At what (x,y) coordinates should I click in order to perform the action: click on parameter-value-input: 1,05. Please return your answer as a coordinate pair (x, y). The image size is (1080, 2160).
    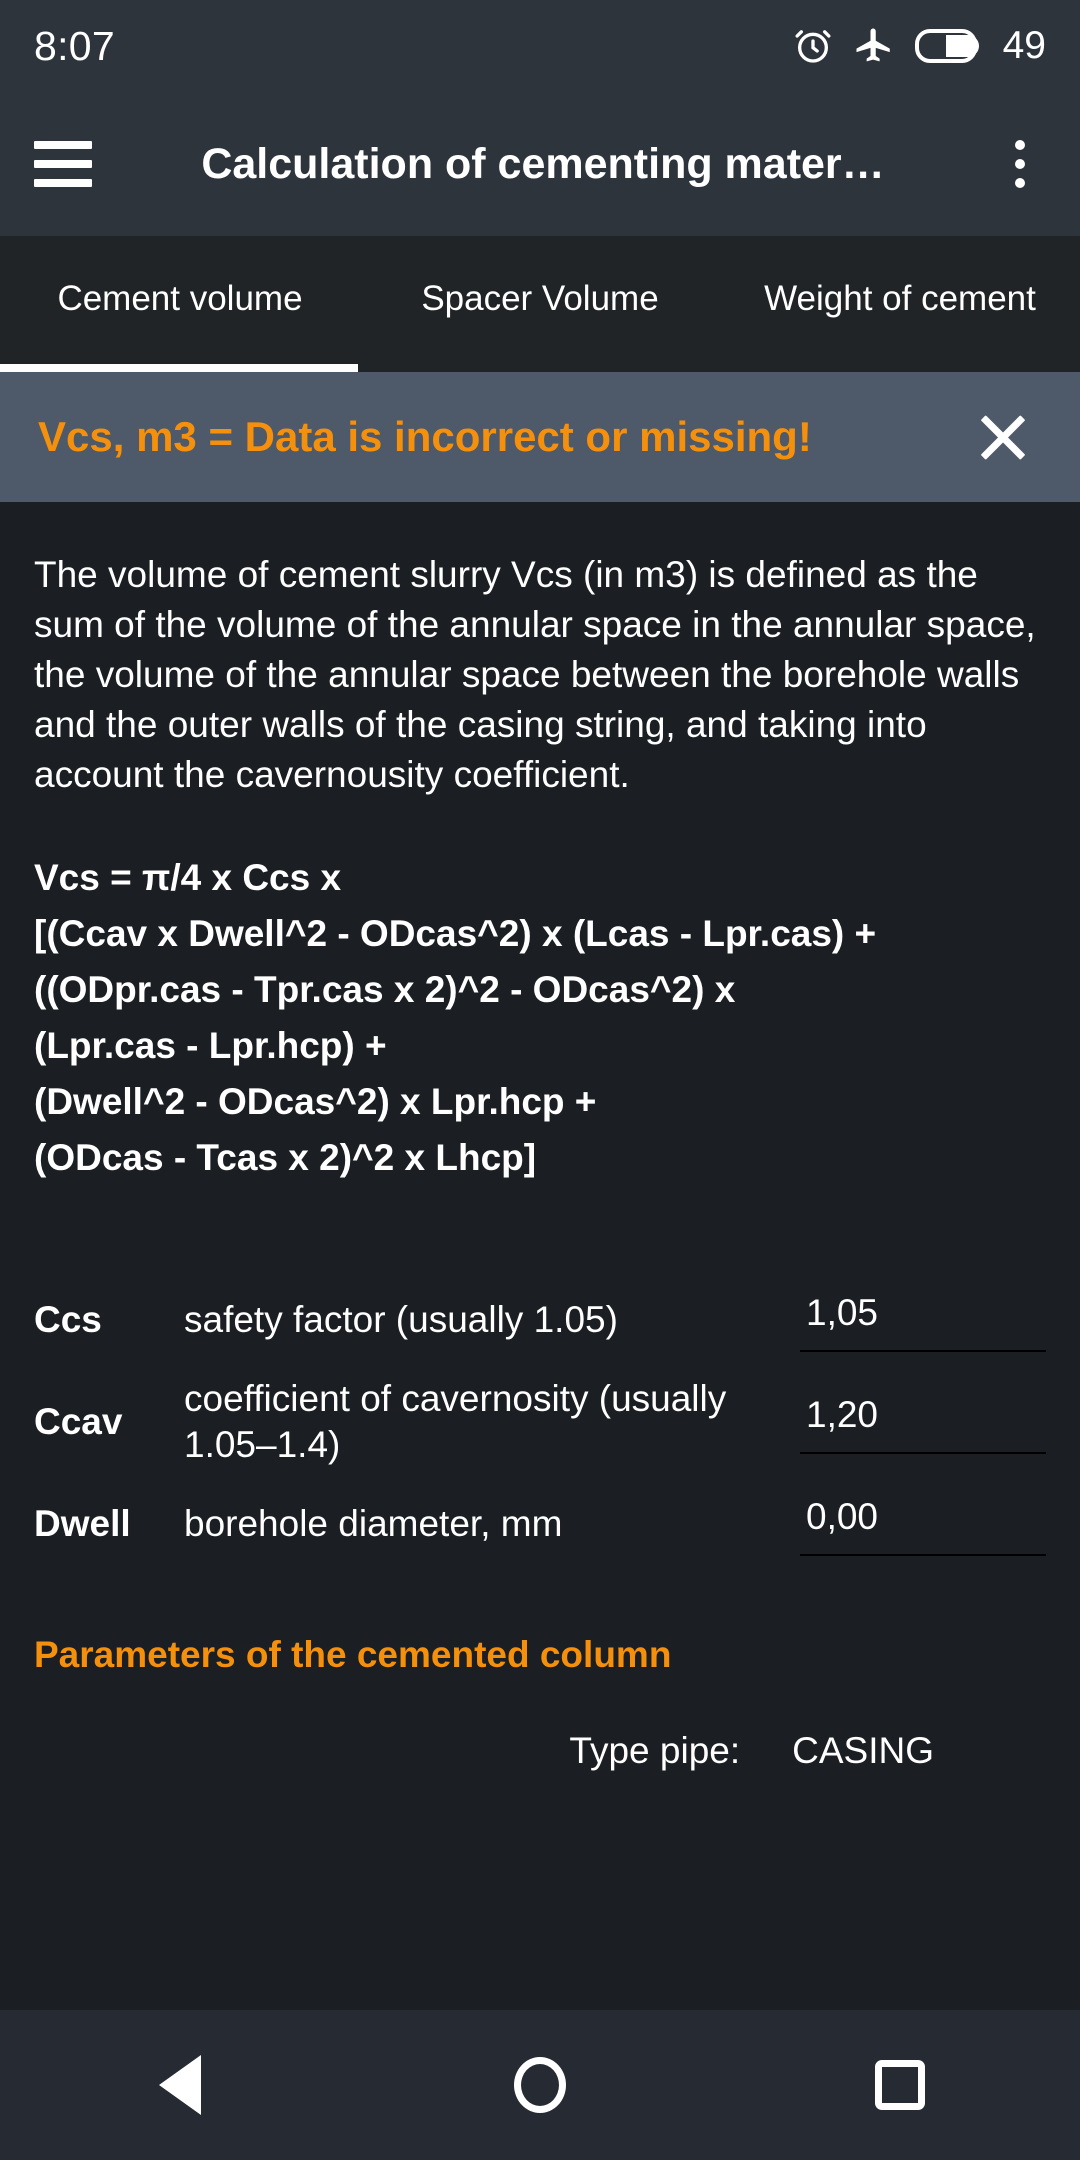
    Looking at the image, I should click on (923, 1320).